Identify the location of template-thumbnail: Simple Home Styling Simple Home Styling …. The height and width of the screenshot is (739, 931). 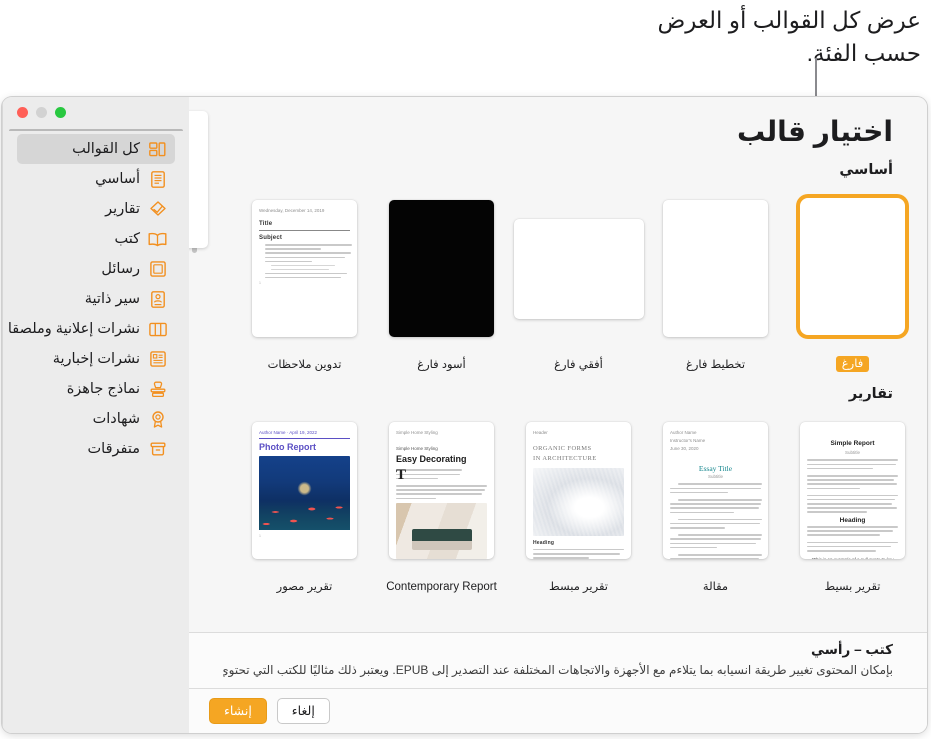
(441, 491).